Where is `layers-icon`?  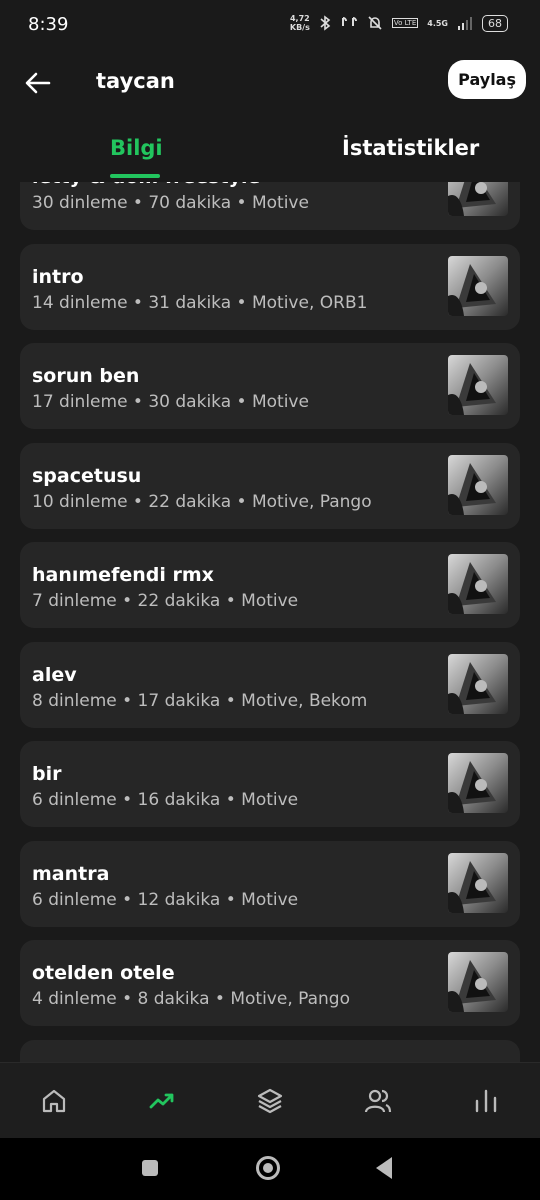
layers-icon is located at coordinates (270, 1101).